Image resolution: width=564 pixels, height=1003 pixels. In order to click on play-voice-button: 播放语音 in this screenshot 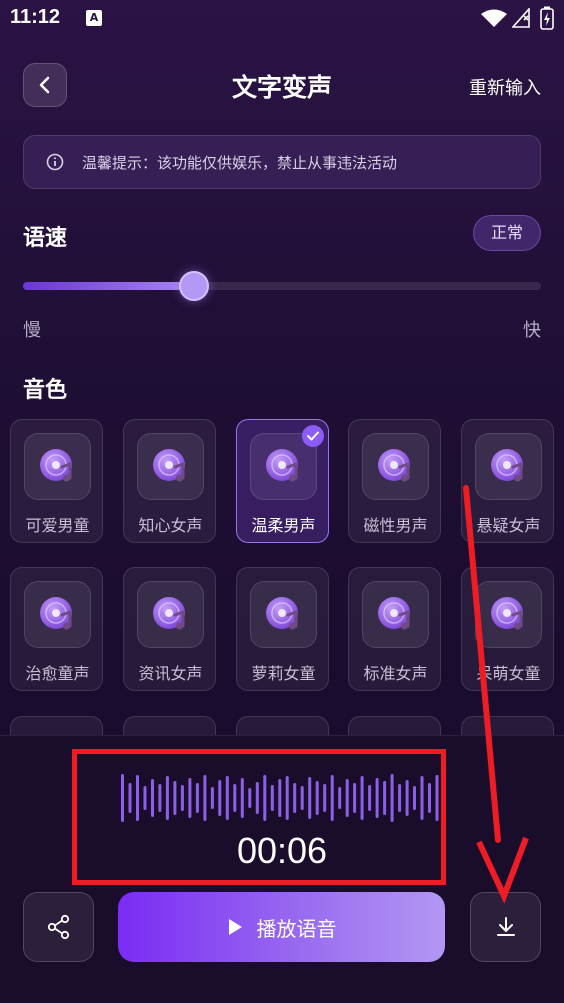, I will do `click(281, 927)`.